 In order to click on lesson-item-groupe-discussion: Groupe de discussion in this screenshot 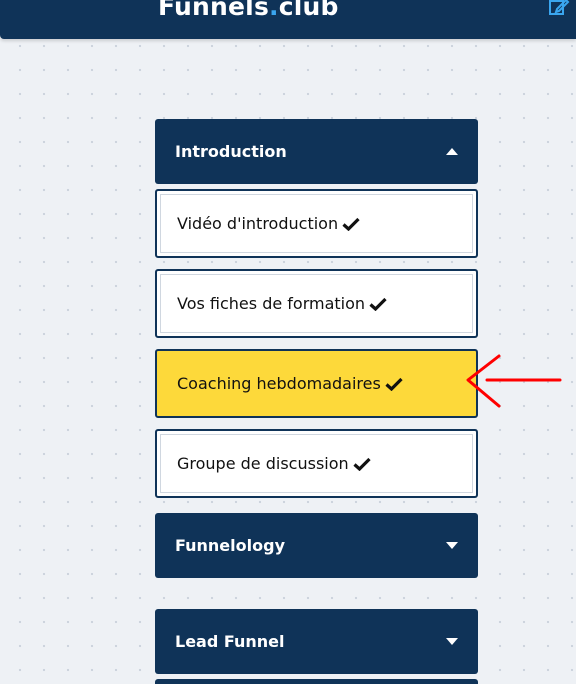, I will do `click(316, 463)`.